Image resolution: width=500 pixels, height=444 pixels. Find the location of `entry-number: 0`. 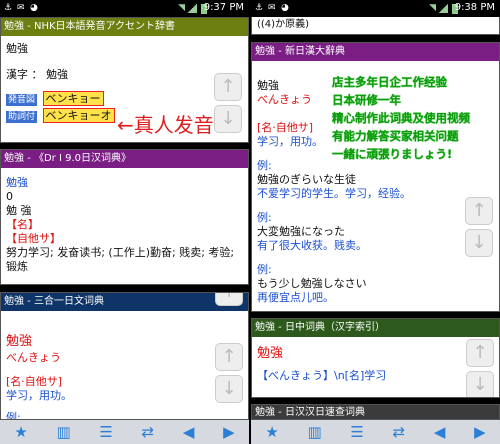

entry-number: 0 is located at coordinates (9, 196).